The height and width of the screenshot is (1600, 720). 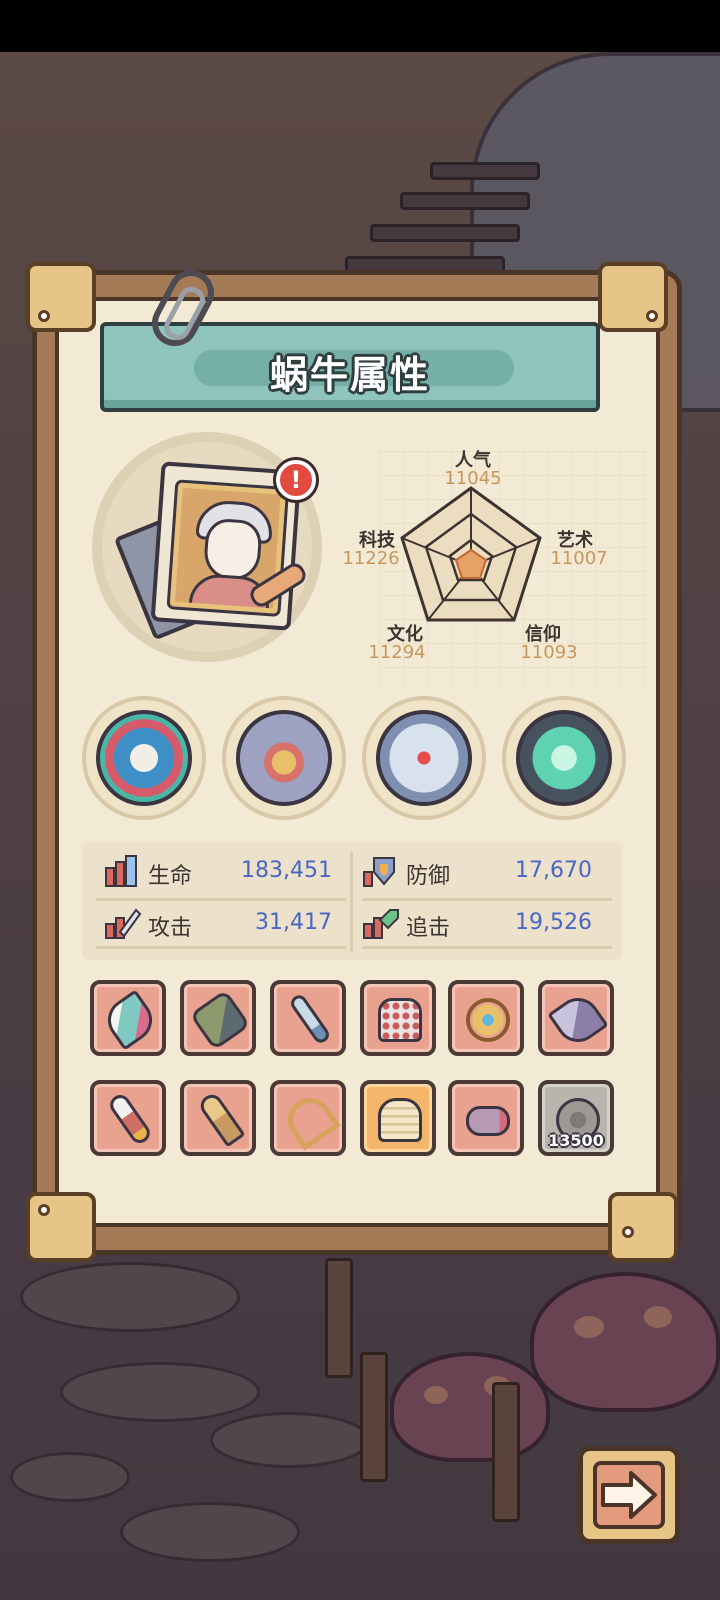 I want to click on panel-corner-bottom-right, so click(x=643, y=1227).